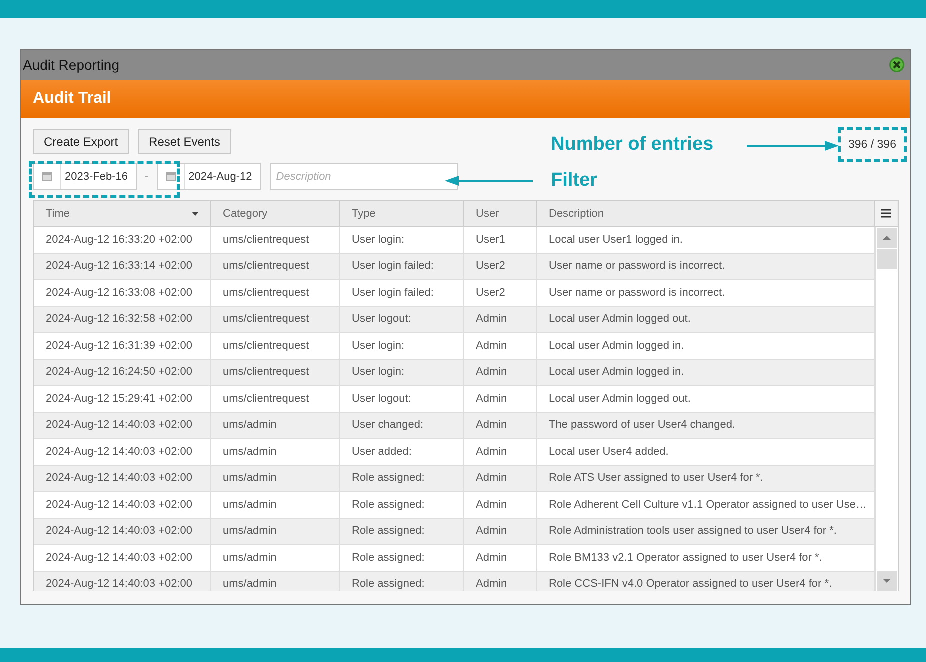 This screenshot has width=926, height=662. I want to click on entry-count: 396 / 396, so click(872, 144).